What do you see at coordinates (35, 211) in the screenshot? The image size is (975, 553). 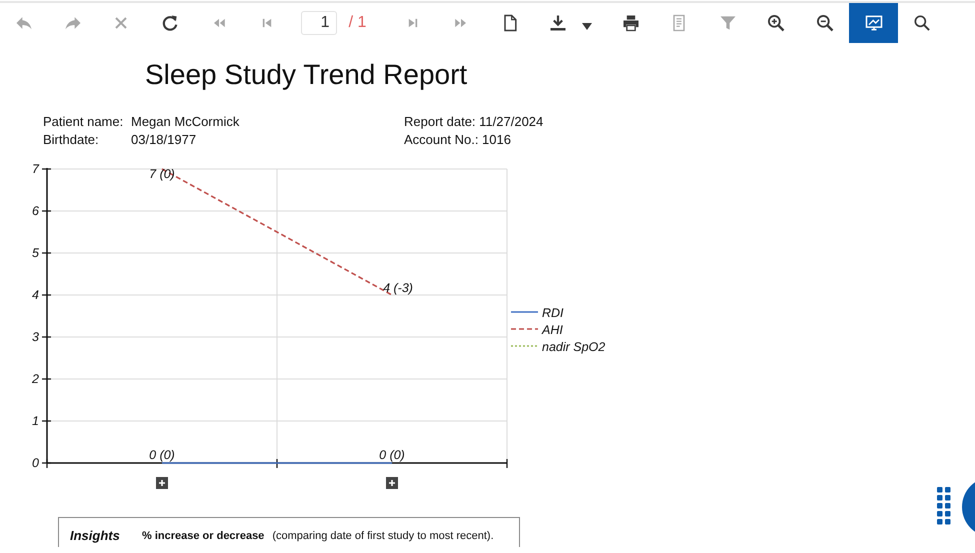 I see `y-tick-label: 6` at bounding box center [35, 211].